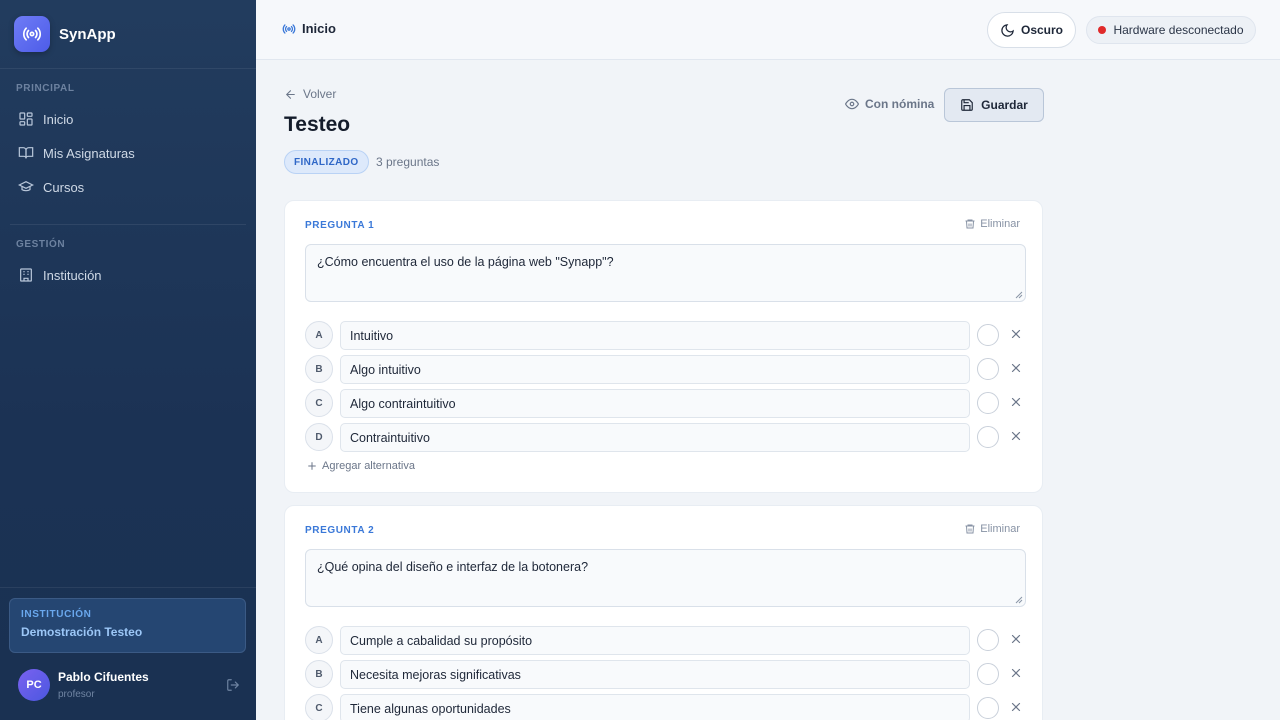  What do you see at coordinates (312, 466) in the screenshot?
I see `plus-icon` at bounding box center [312, 466].